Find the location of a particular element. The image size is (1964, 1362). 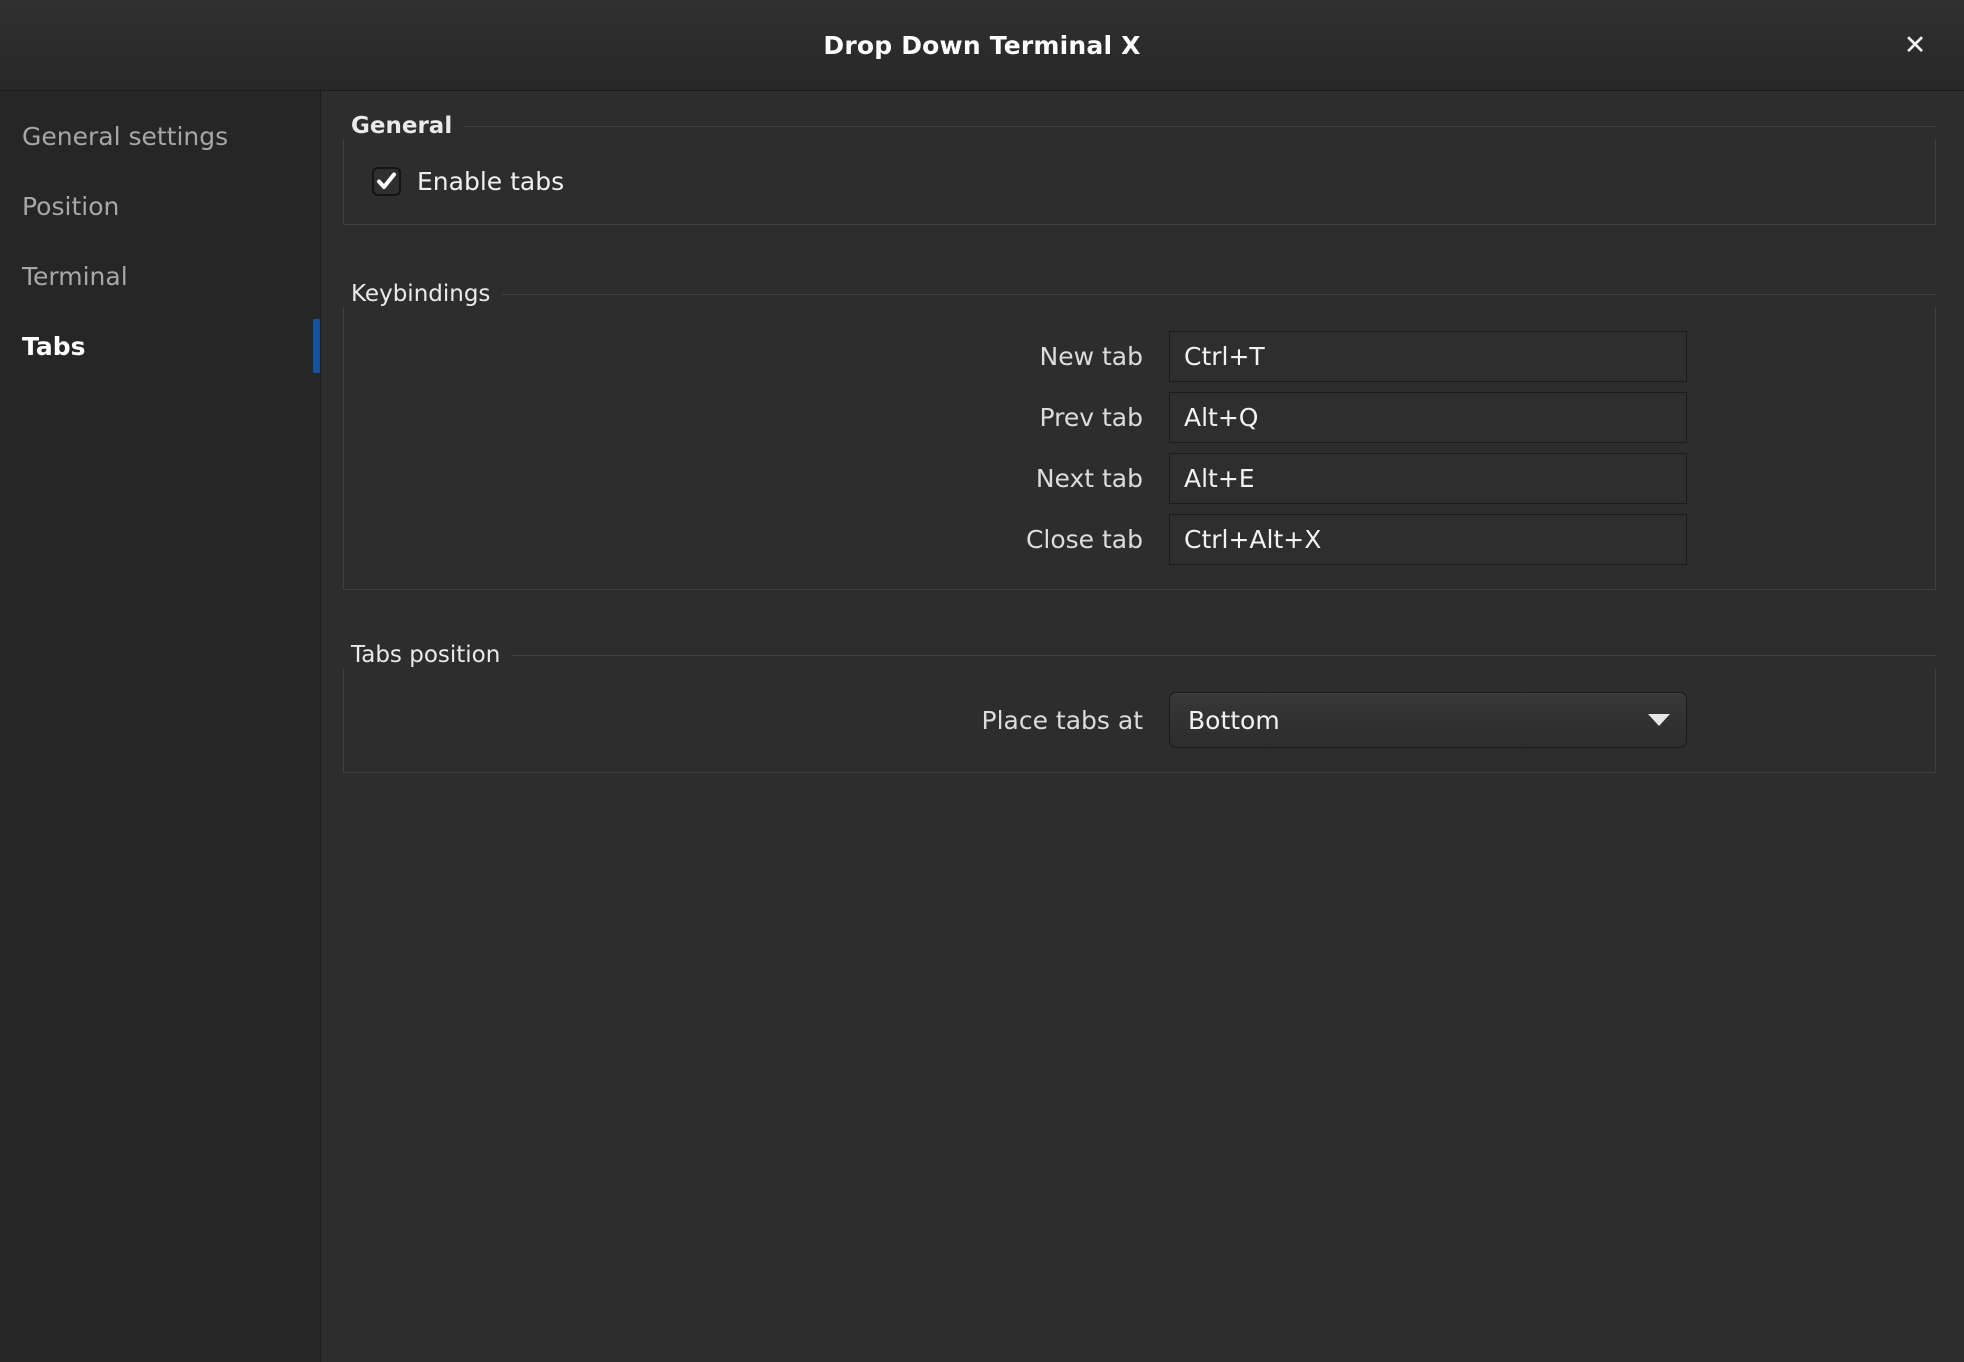

place-tabs-at-label: Place tabs at is located at coordinates (1062, 720).